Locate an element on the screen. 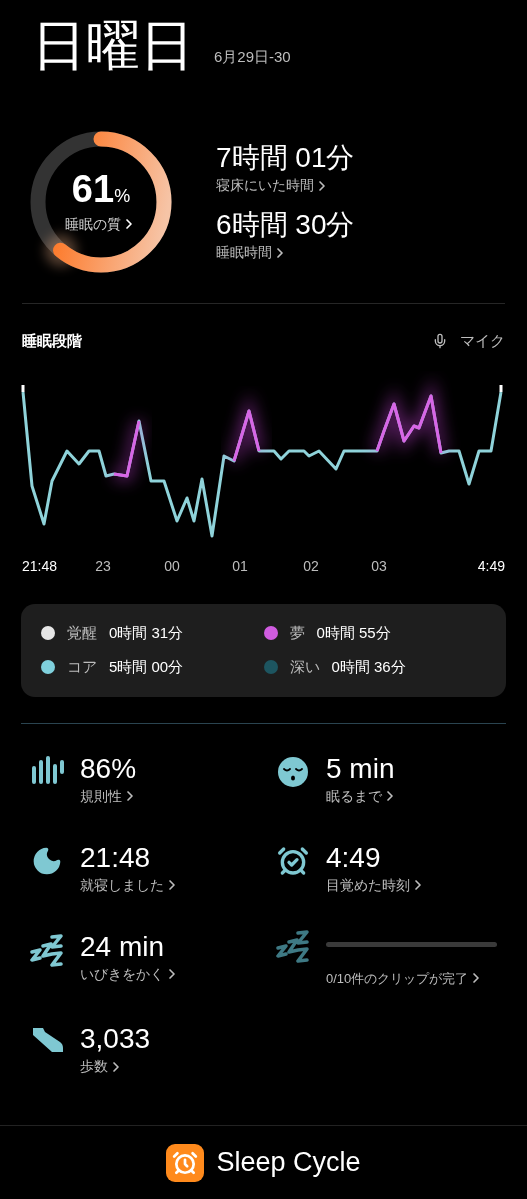  duration-label: 睡眠時間 is located at coordinates (244, 252).